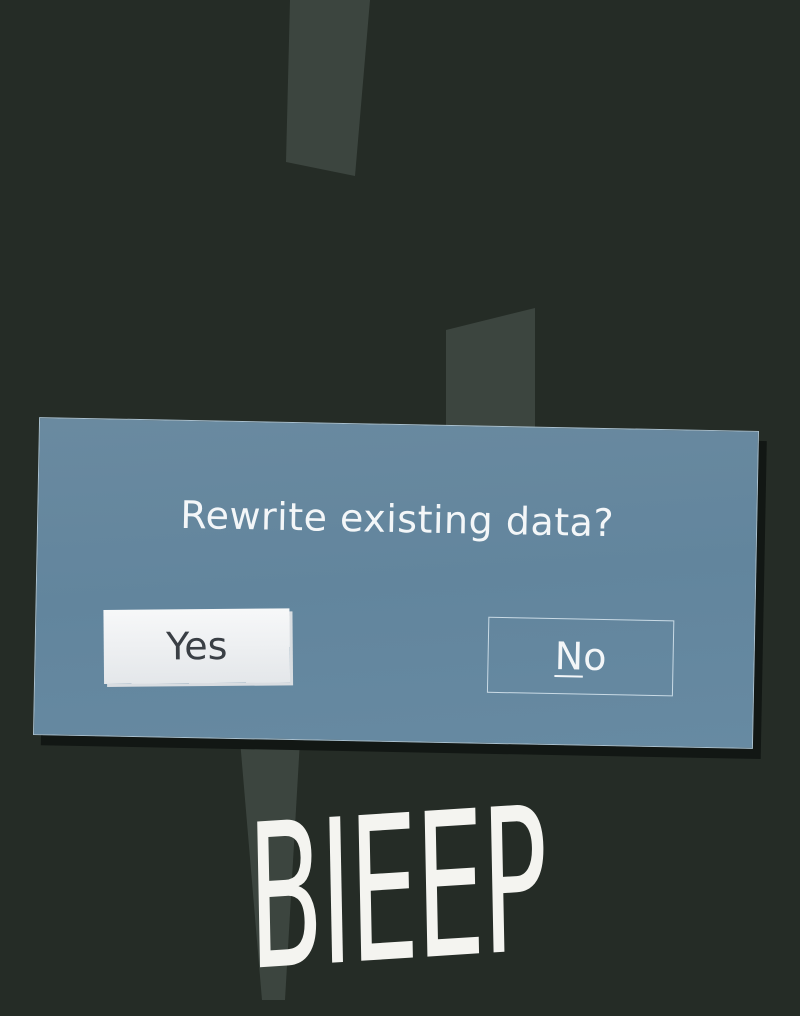  Describe the element at coordinates (569, 656) in the screenshot. I see `no-button-mnemonic: N` at that location.